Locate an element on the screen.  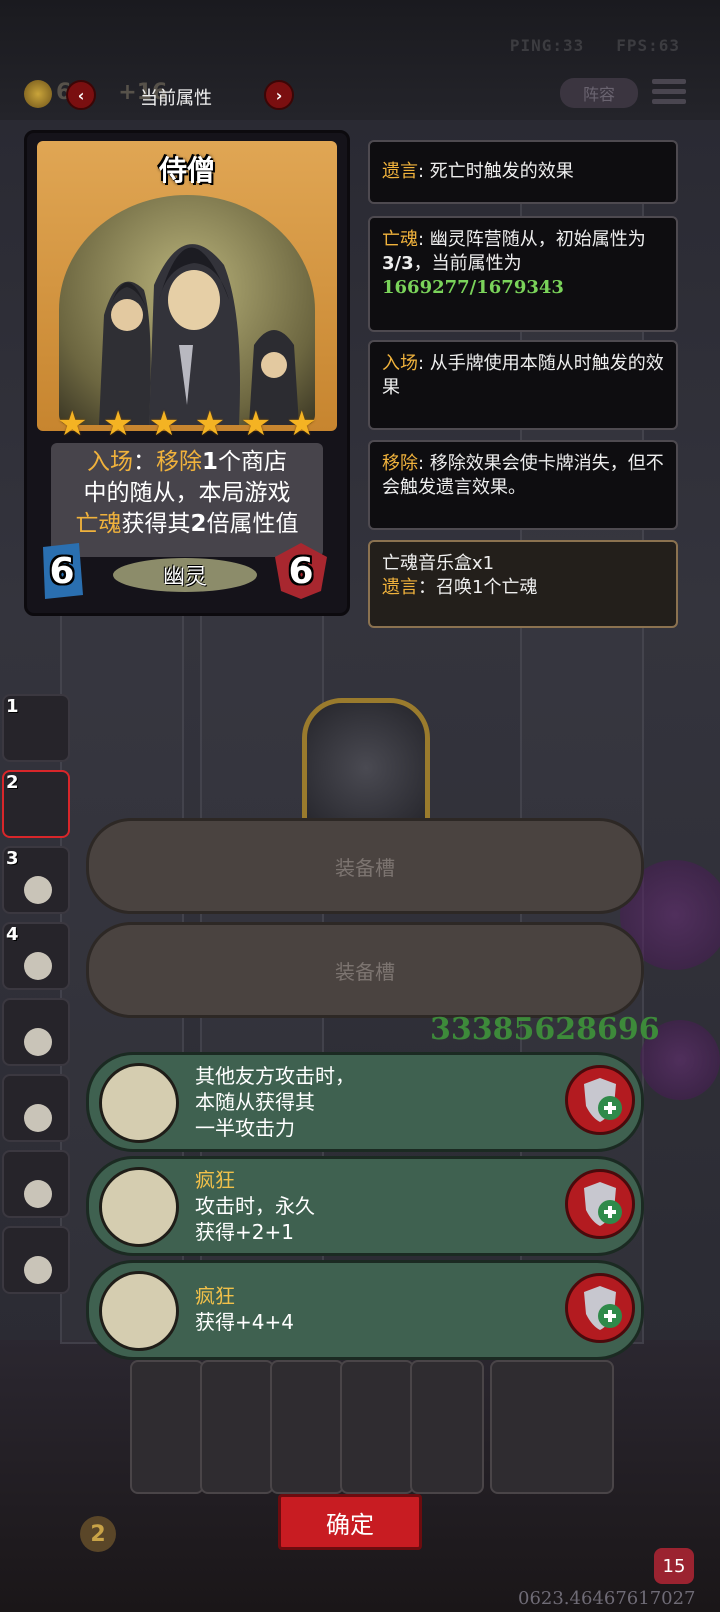
tooltip-item: 亡魂音乐盒x1 遗言：召唤1个亡魂 is located at coordinates (523, 584).